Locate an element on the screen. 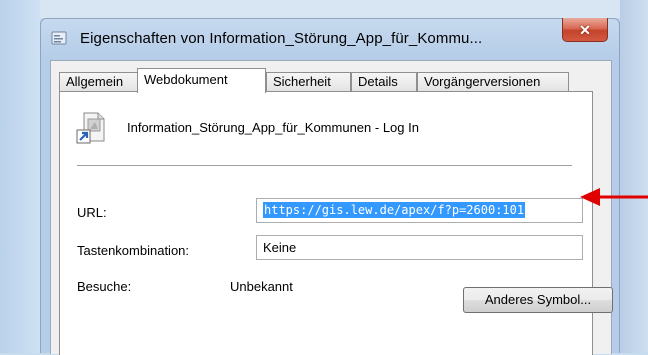 This screenshot has width=648, height=355. url-label: URL: is located at coordinates (92, 212).